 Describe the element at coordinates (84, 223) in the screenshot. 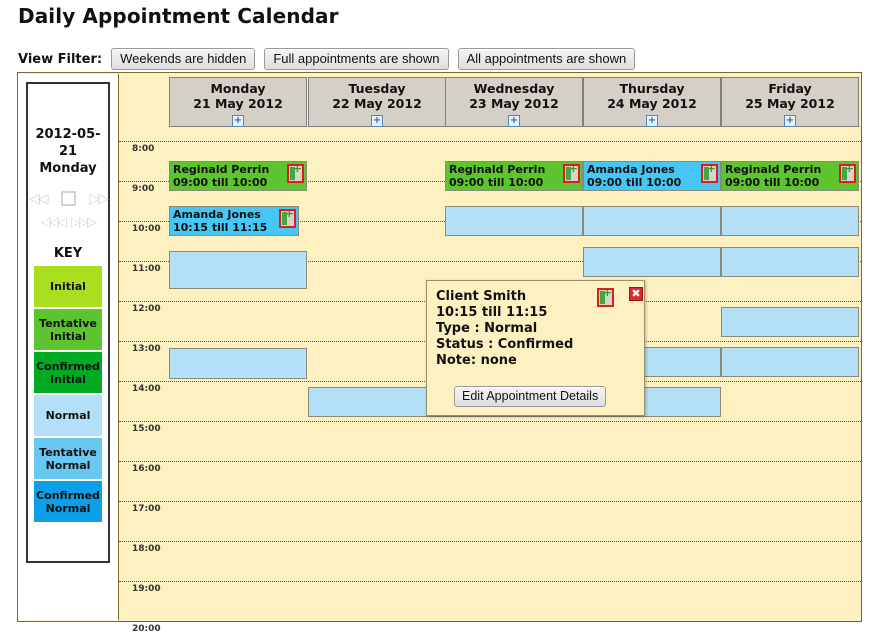

I see `next-week-icon: ▷▷▷` at that location.